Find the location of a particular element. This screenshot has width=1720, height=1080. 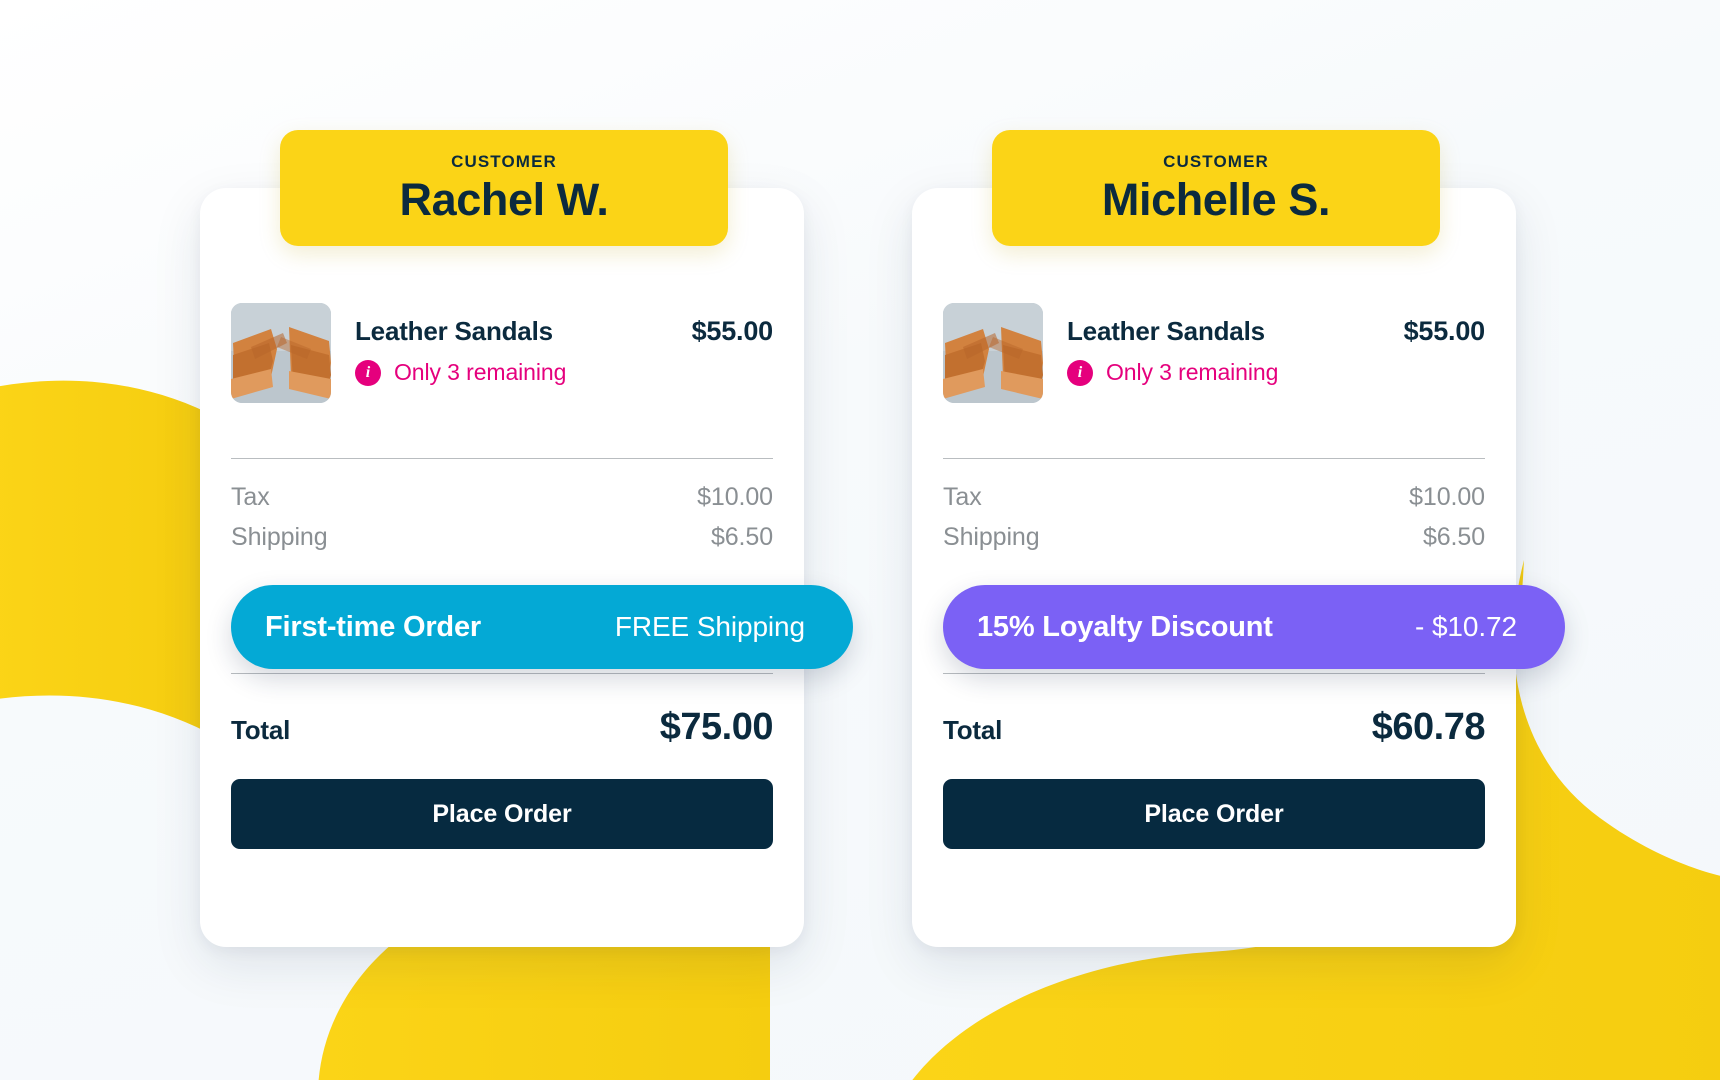

promo-title: 15% Loyalty Discount is located at coordinates (1125, 626).